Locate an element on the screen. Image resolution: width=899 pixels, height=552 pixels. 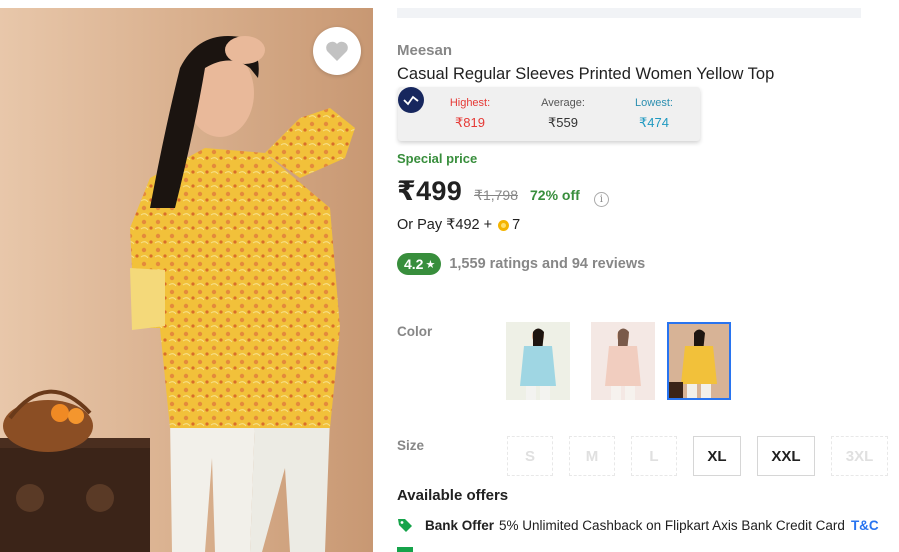
rating-row: 4.2 ★ 1,559 ratings and 94 reviews is located at coordinates (521, 264).